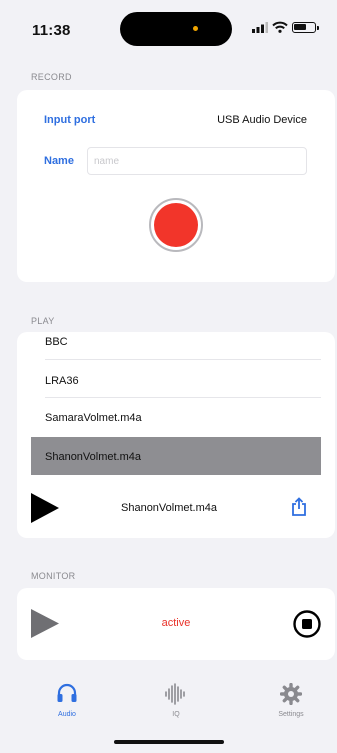 Image resolution: width=337 pixels, height=753 pixels. I want to click on cellular-signal-icon, so click(260, 27).